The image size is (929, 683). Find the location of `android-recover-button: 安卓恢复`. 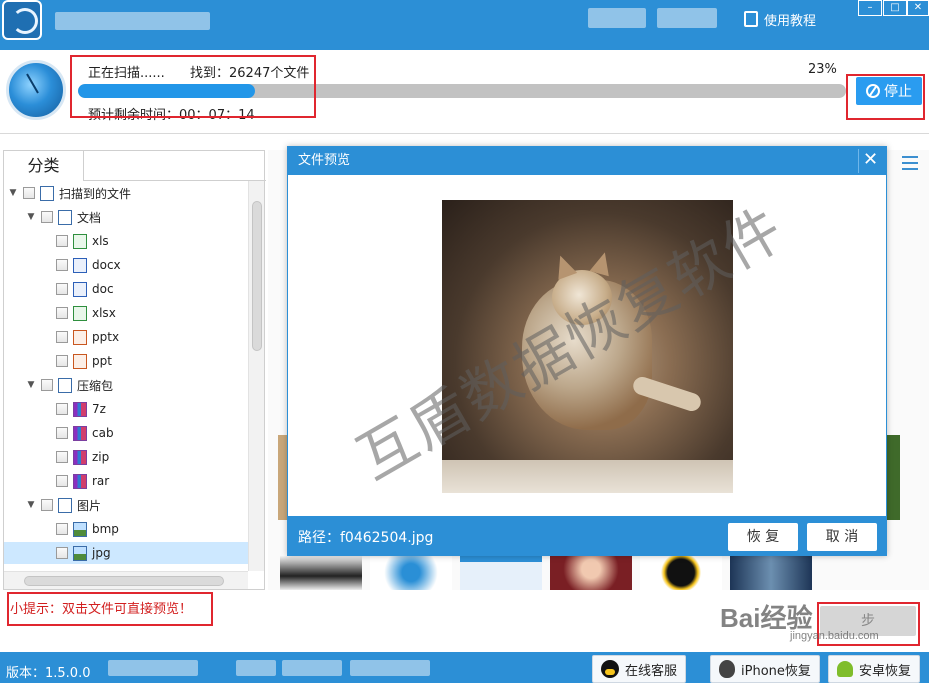

android-recover-button: 安卓恢复 is located at coordinates (874, 669).